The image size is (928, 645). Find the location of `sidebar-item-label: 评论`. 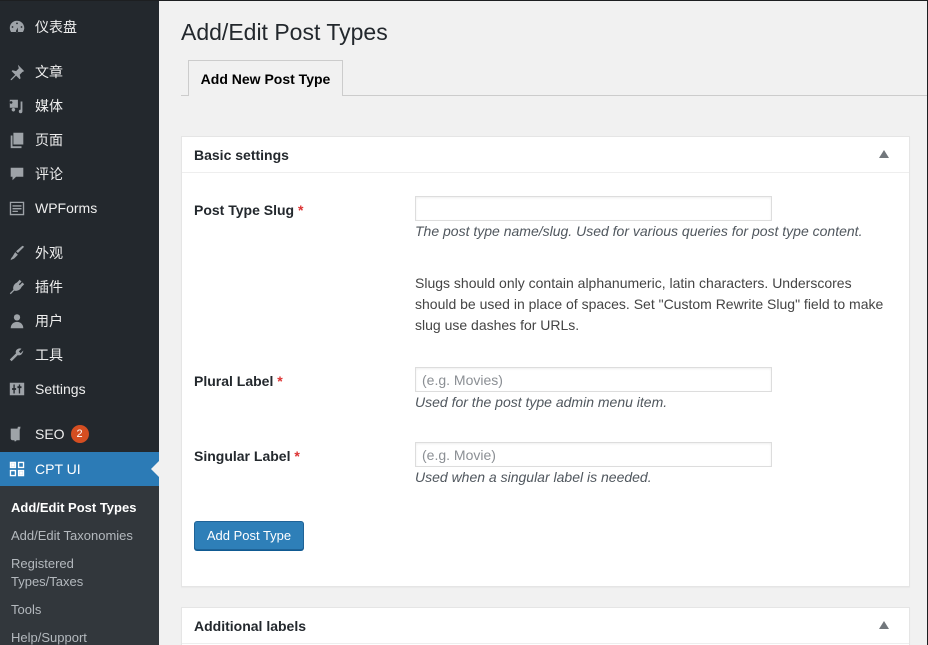

sidebar-item-label: 评论 is located at coordinates (49, 174).